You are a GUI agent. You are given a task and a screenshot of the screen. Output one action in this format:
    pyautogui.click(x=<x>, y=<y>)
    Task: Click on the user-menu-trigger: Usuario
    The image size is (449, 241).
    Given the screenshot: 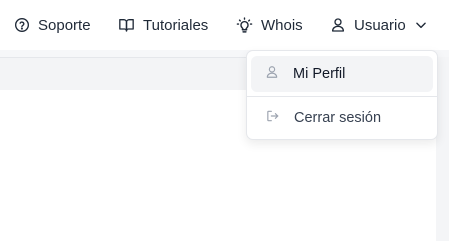 What is the action you would take?
    pyautogui.click(x=379, y=25)
    